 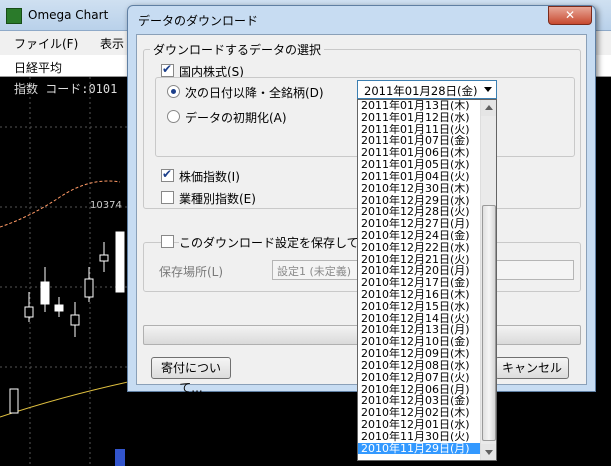 What do you see at coordinates (237, 49) in the screenshot?
I see `data-select-group-label: ダウンロードするデータの選択` at bounding box center [237, 49].